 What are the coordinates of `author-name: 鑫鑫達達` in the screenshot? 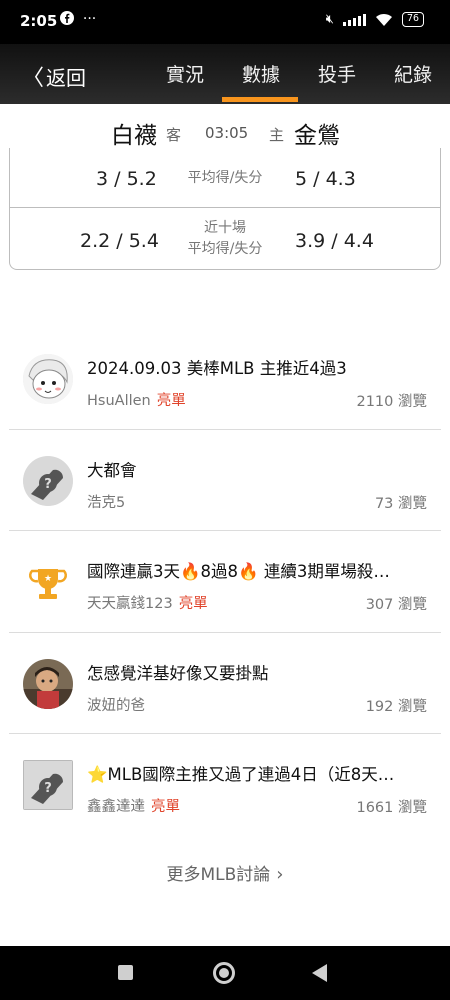 It's located at (116, 807).